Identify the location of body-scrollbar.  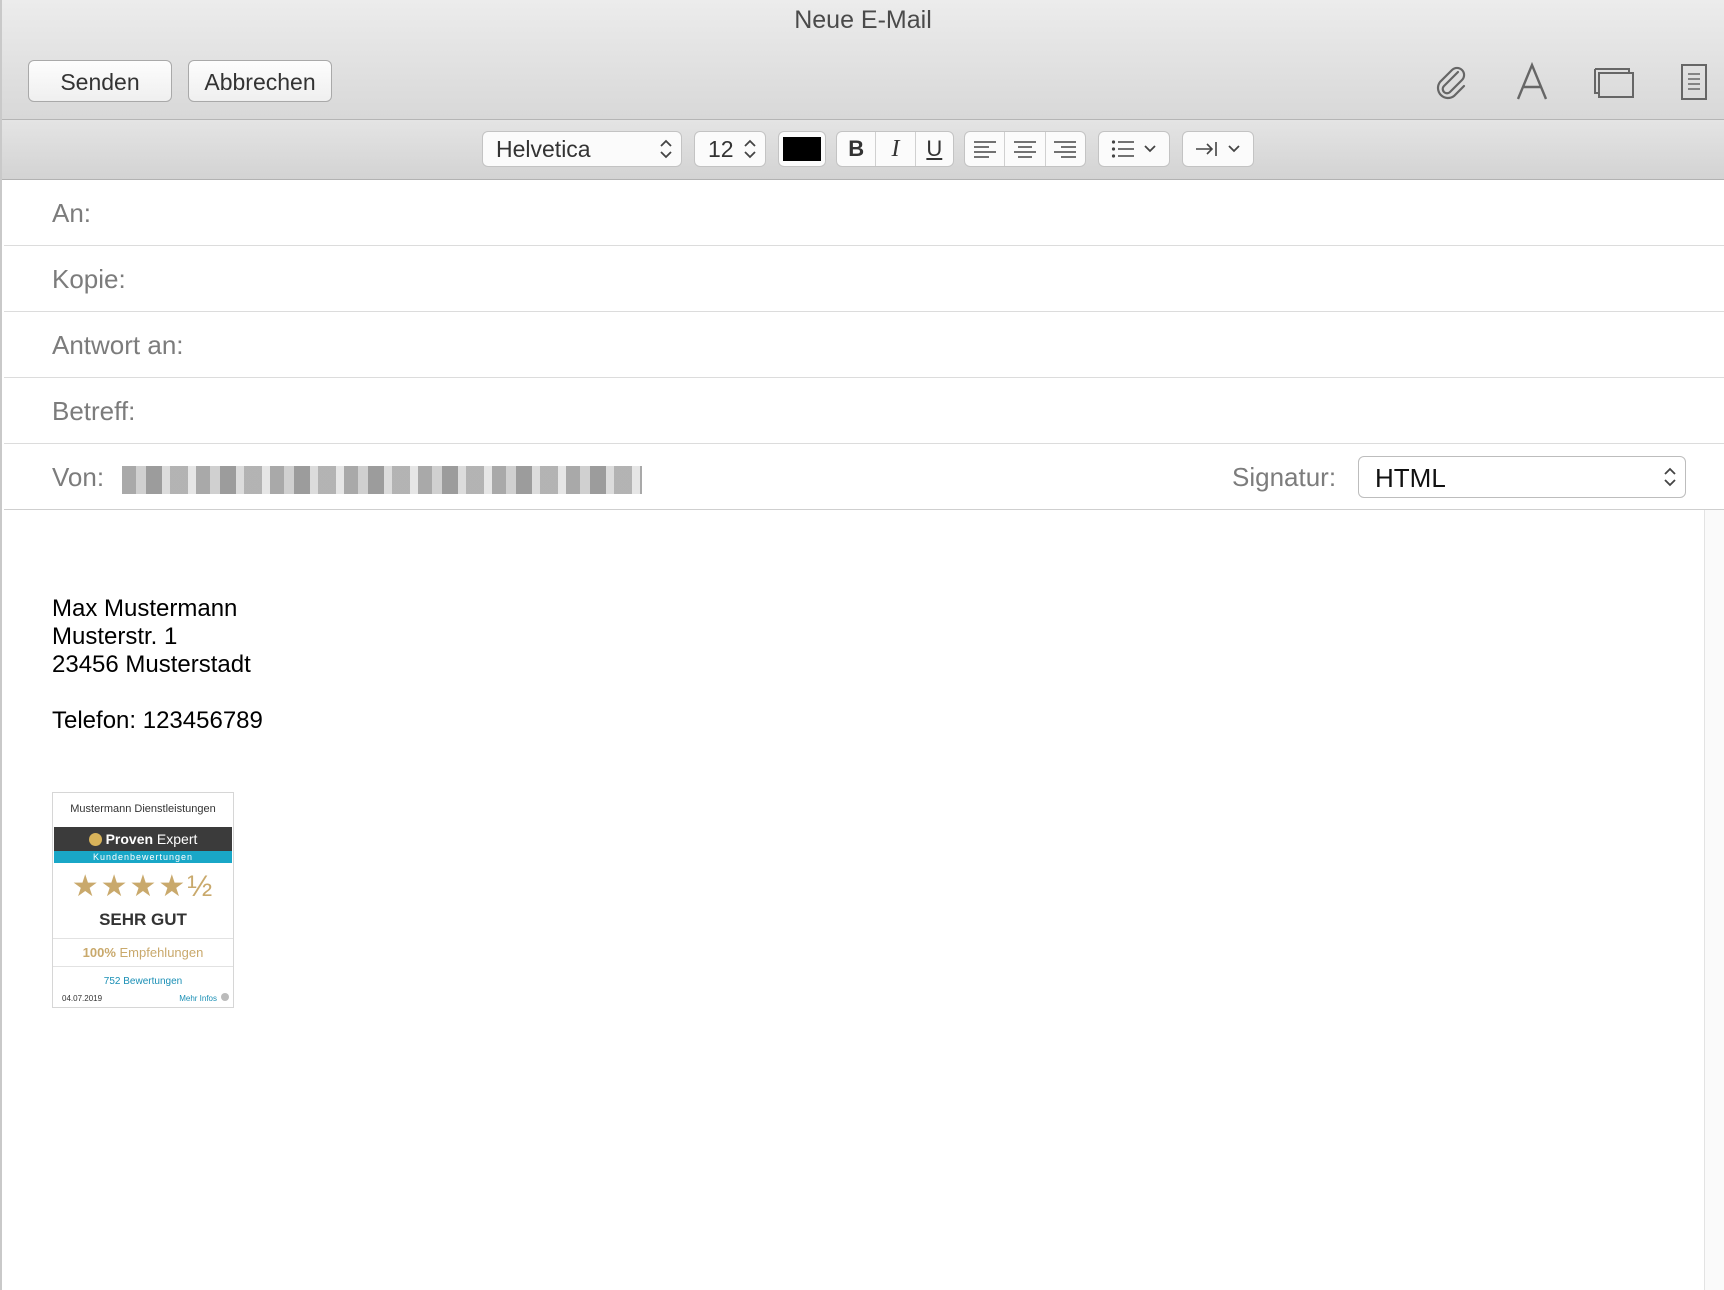
(1714, 900).